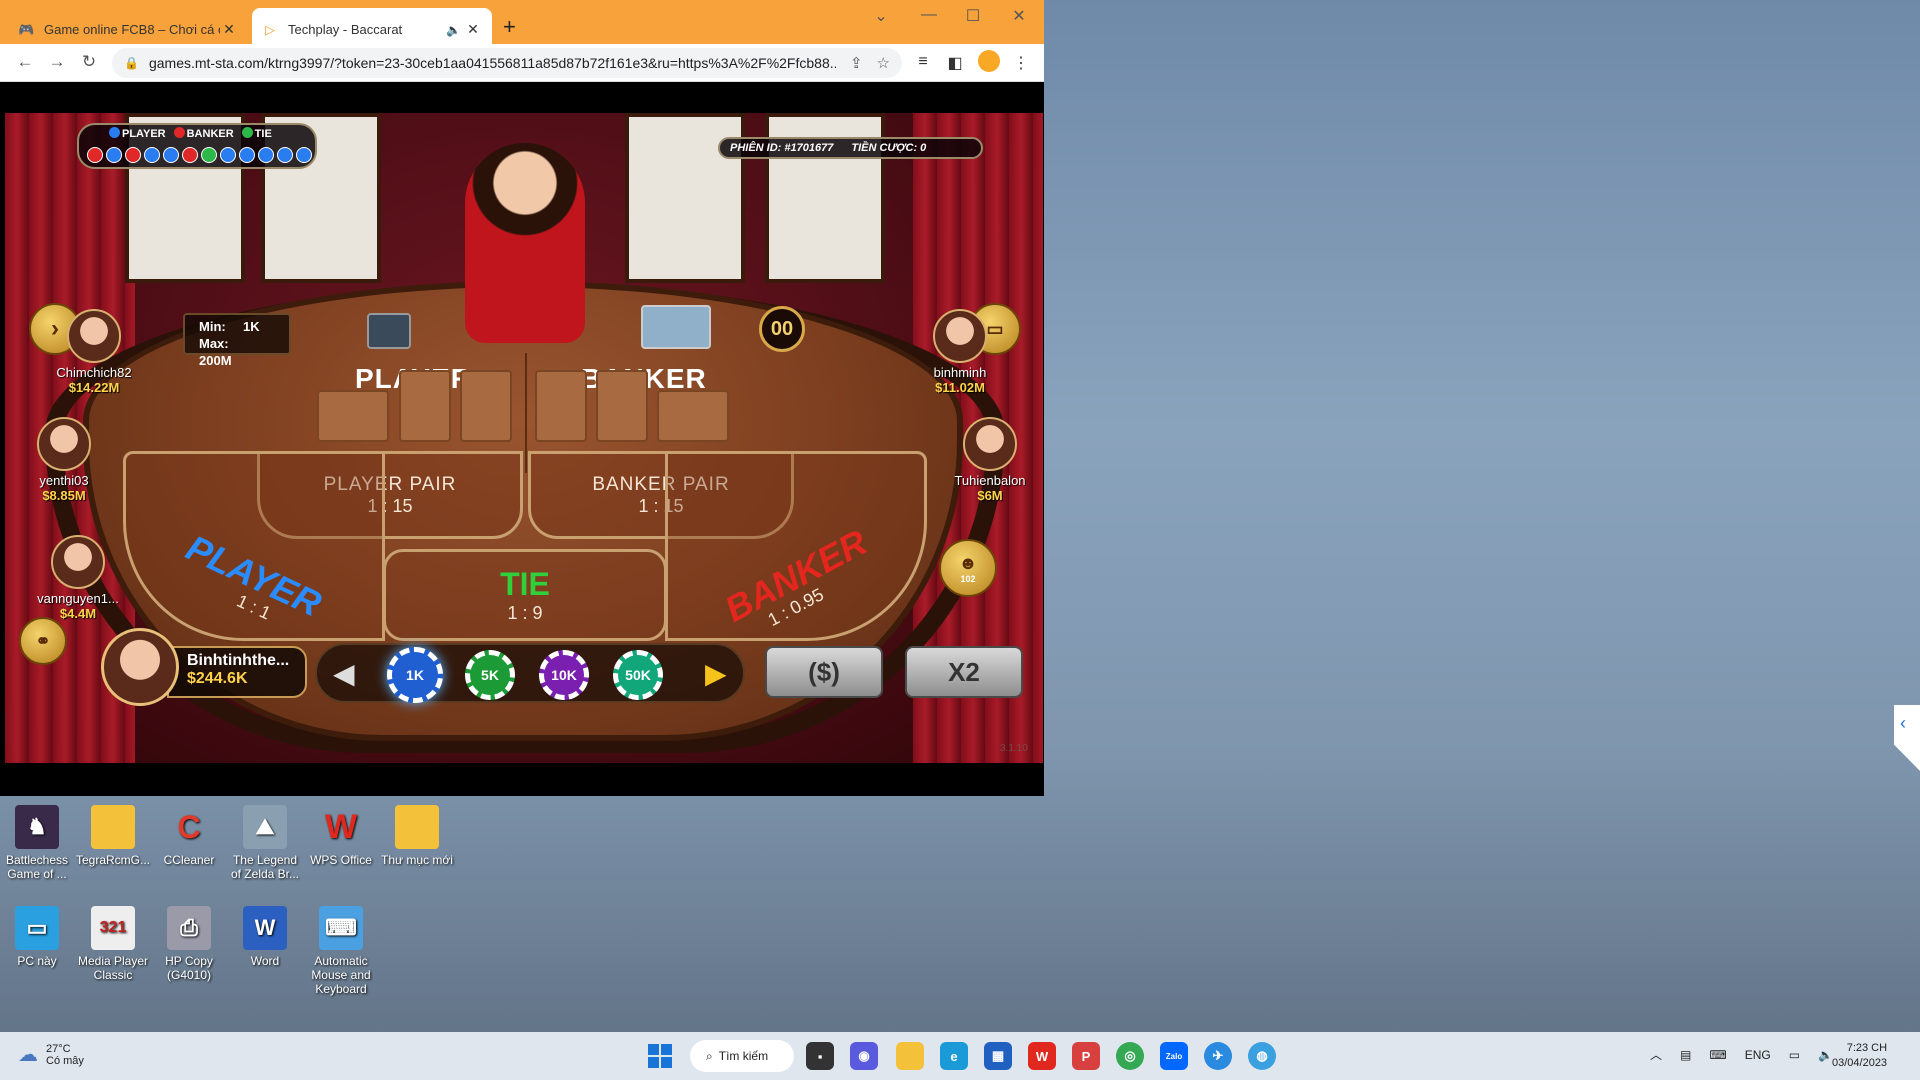 This screenshot has height=1080, width=1920. Describe the element at coordinates (341, 928) in the screenshot. I see `keyboard-icon: ⌨` at that location.